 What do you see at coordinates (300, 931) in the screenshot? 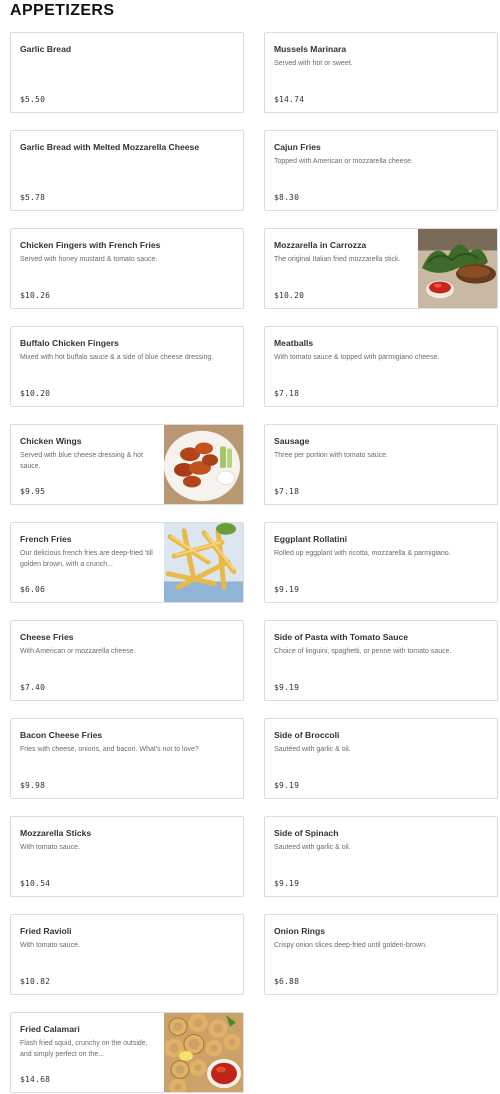
I see `item-name: Onion Rings` at bounding box center [300, 931].